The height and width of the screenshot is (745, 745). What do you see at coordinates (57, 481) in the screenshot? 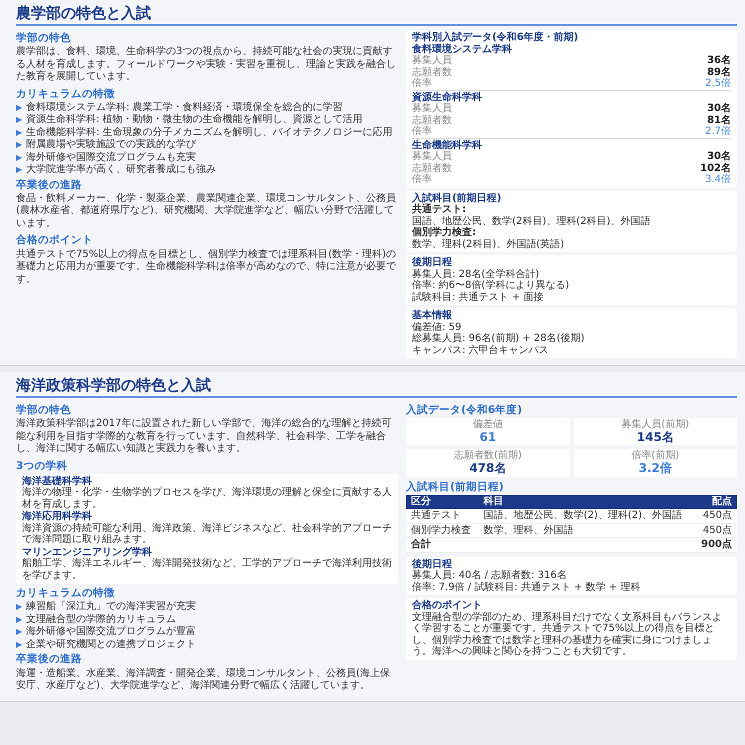
I see `major-name: 海洋基礎科学科` at bounding box center [57, 481].